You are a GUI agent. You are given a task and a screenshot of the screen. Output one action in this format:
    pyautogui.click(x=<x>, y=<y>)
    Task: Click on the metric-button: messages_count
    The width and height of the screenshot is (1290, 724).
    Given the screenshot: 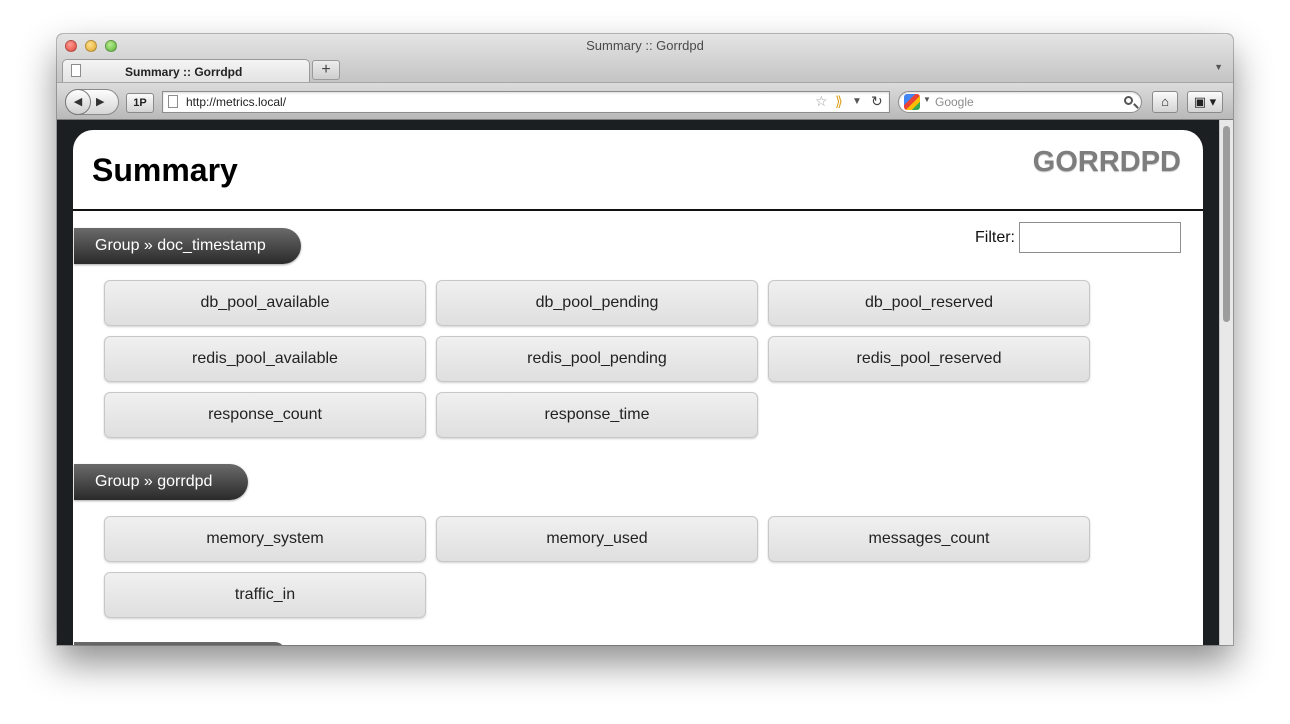 What is the action you would take?
    pyautogui.click(x=929, y=539)
    